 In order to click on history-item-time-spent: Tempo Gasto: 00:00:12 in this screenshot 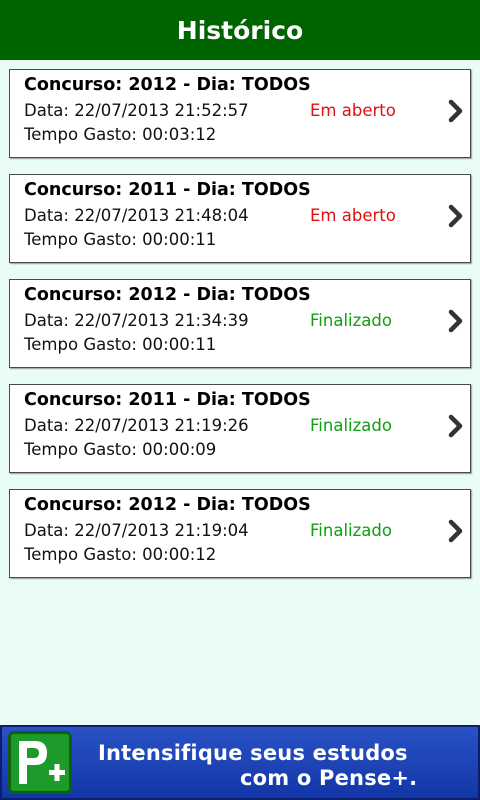, I will do `click(120, 554)`.